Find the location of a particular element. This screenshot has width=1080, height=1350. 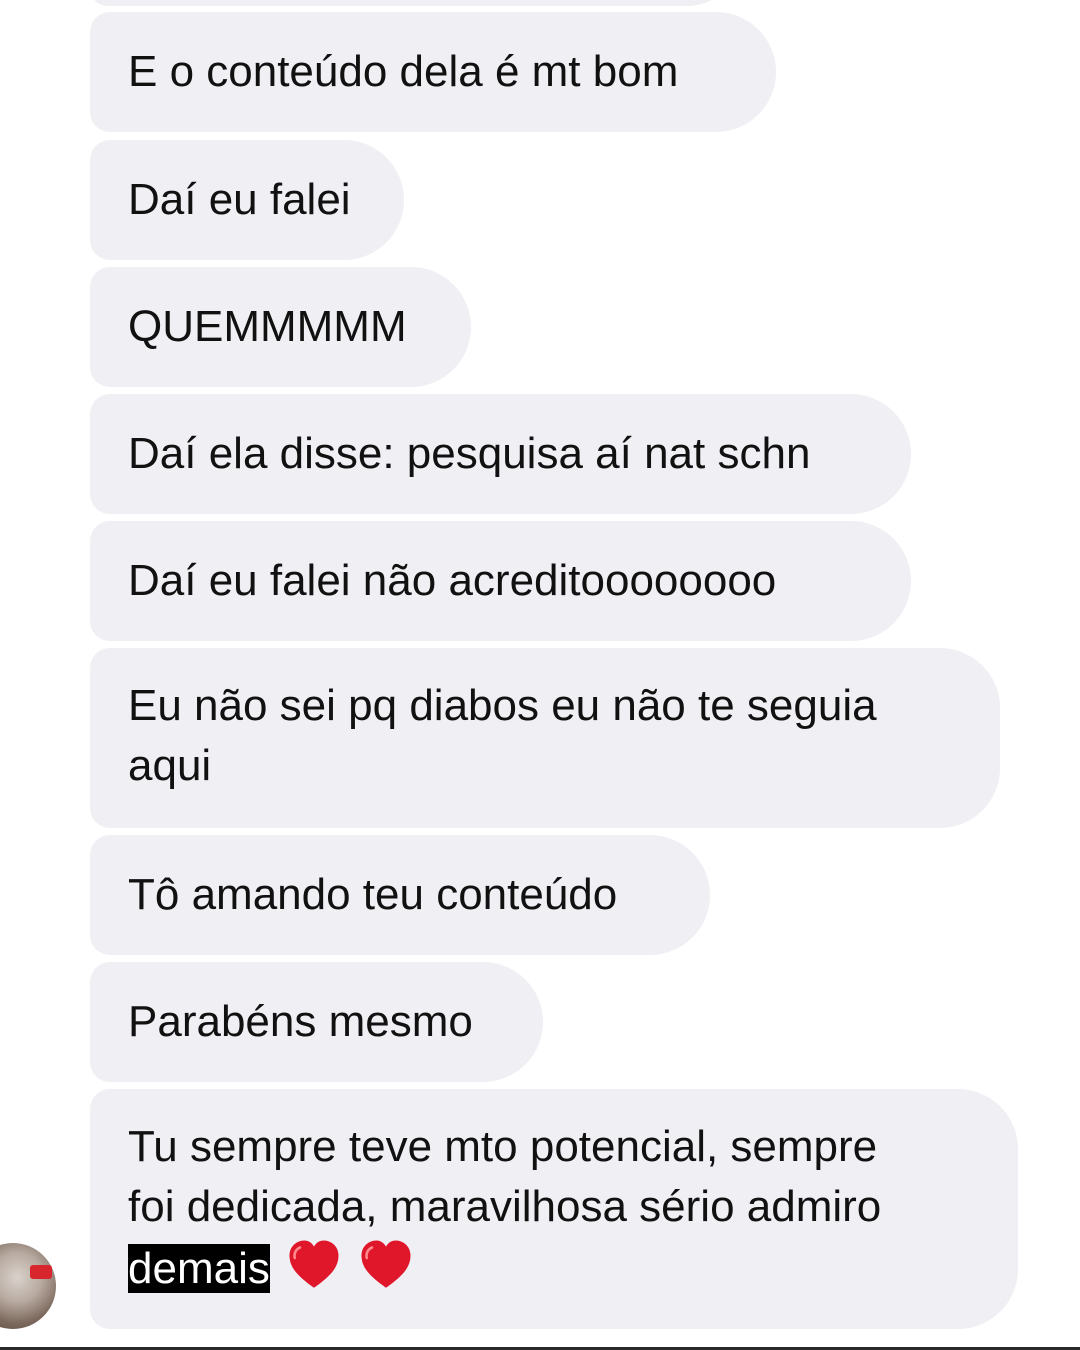

message-line: demais is located at coordinates (504, 1268).